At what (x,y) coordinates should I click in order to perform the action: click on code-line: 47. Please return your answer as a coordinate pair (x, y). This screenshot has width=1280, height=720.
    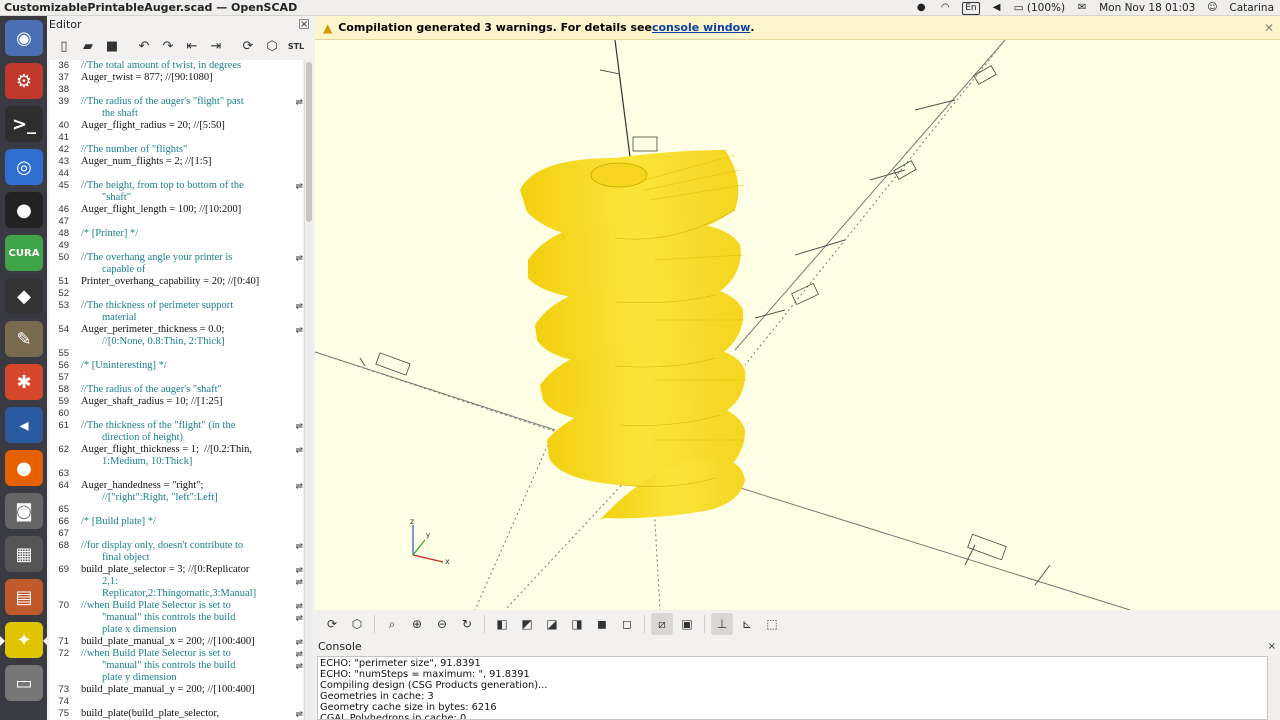
    Looking at the image, I should click on (176, 222).